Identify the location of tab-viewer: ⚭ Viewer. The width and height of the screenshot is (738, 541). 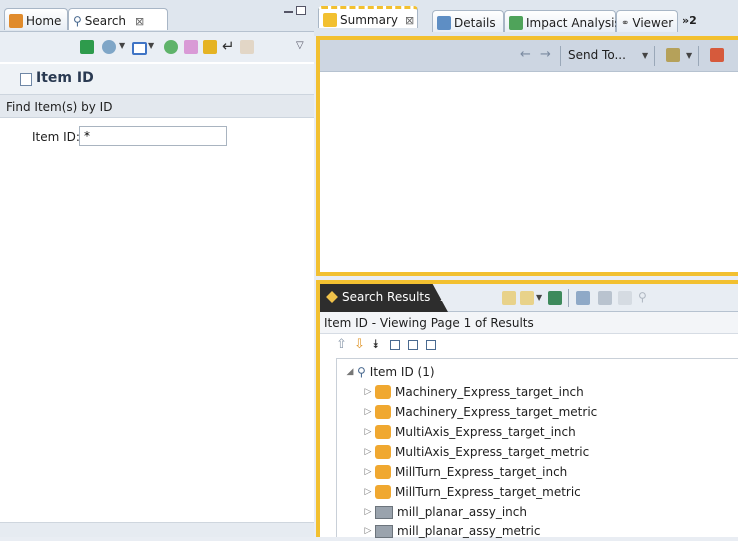
(647, 21).